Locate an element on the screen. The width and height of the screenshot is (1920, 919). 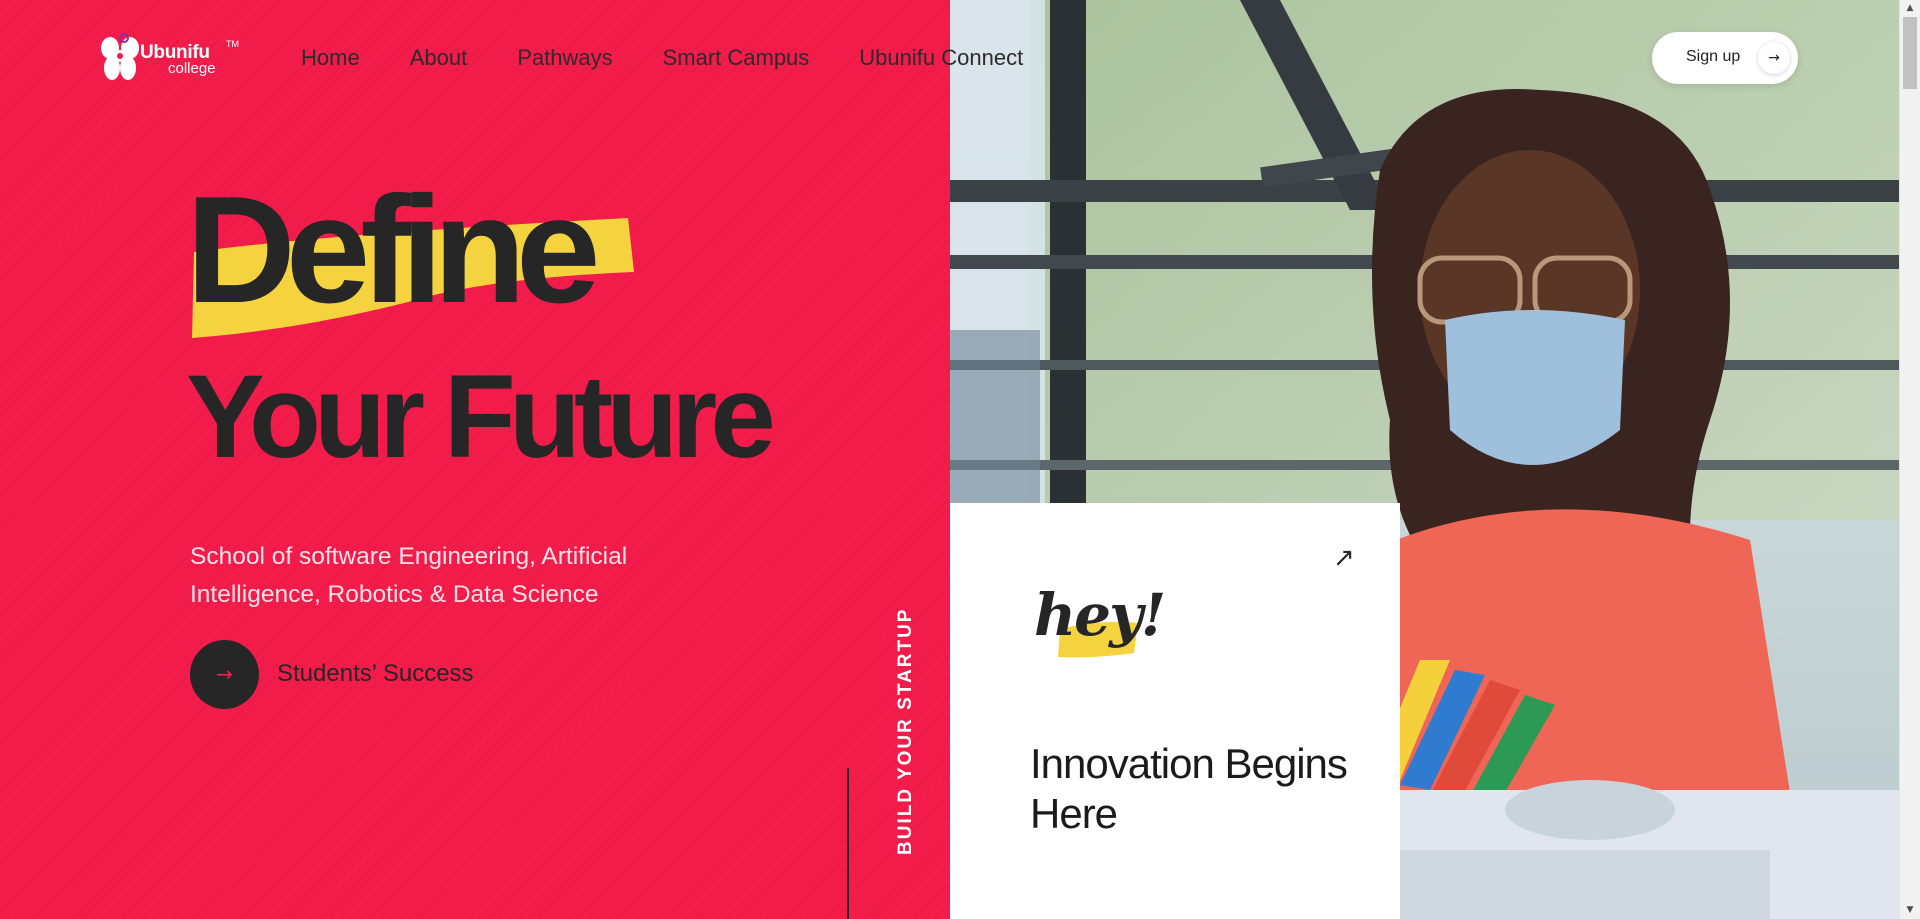
card-title: Innovation Begins Here is located at coordinates (1189, 788).